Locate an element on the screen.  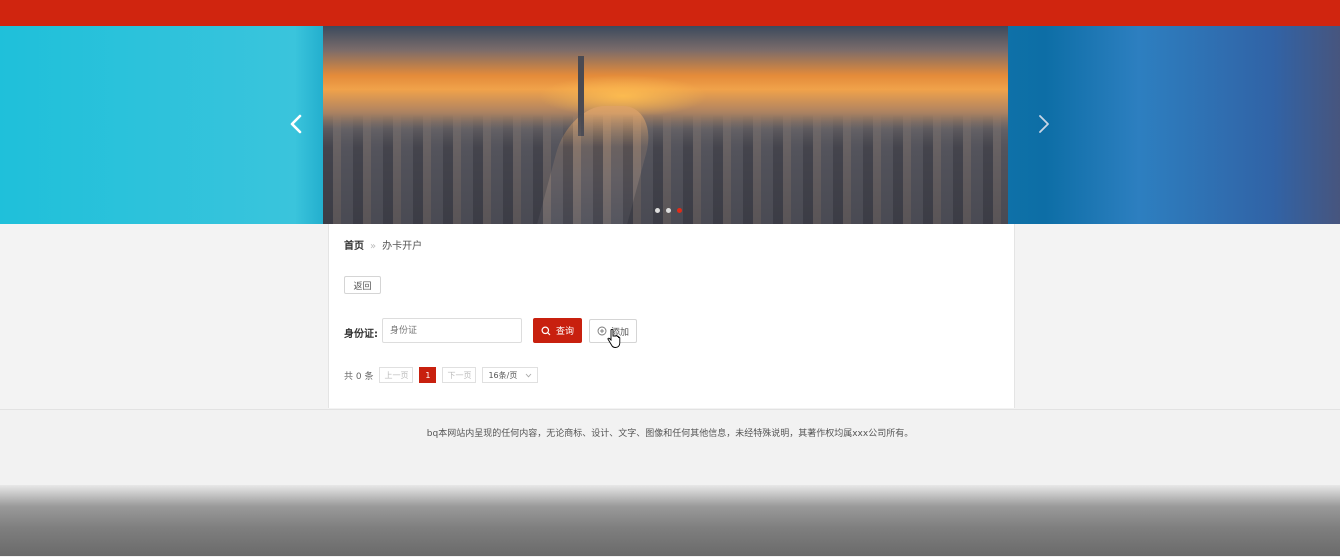
carousel-next-button is located at coordinates (1044, 124).